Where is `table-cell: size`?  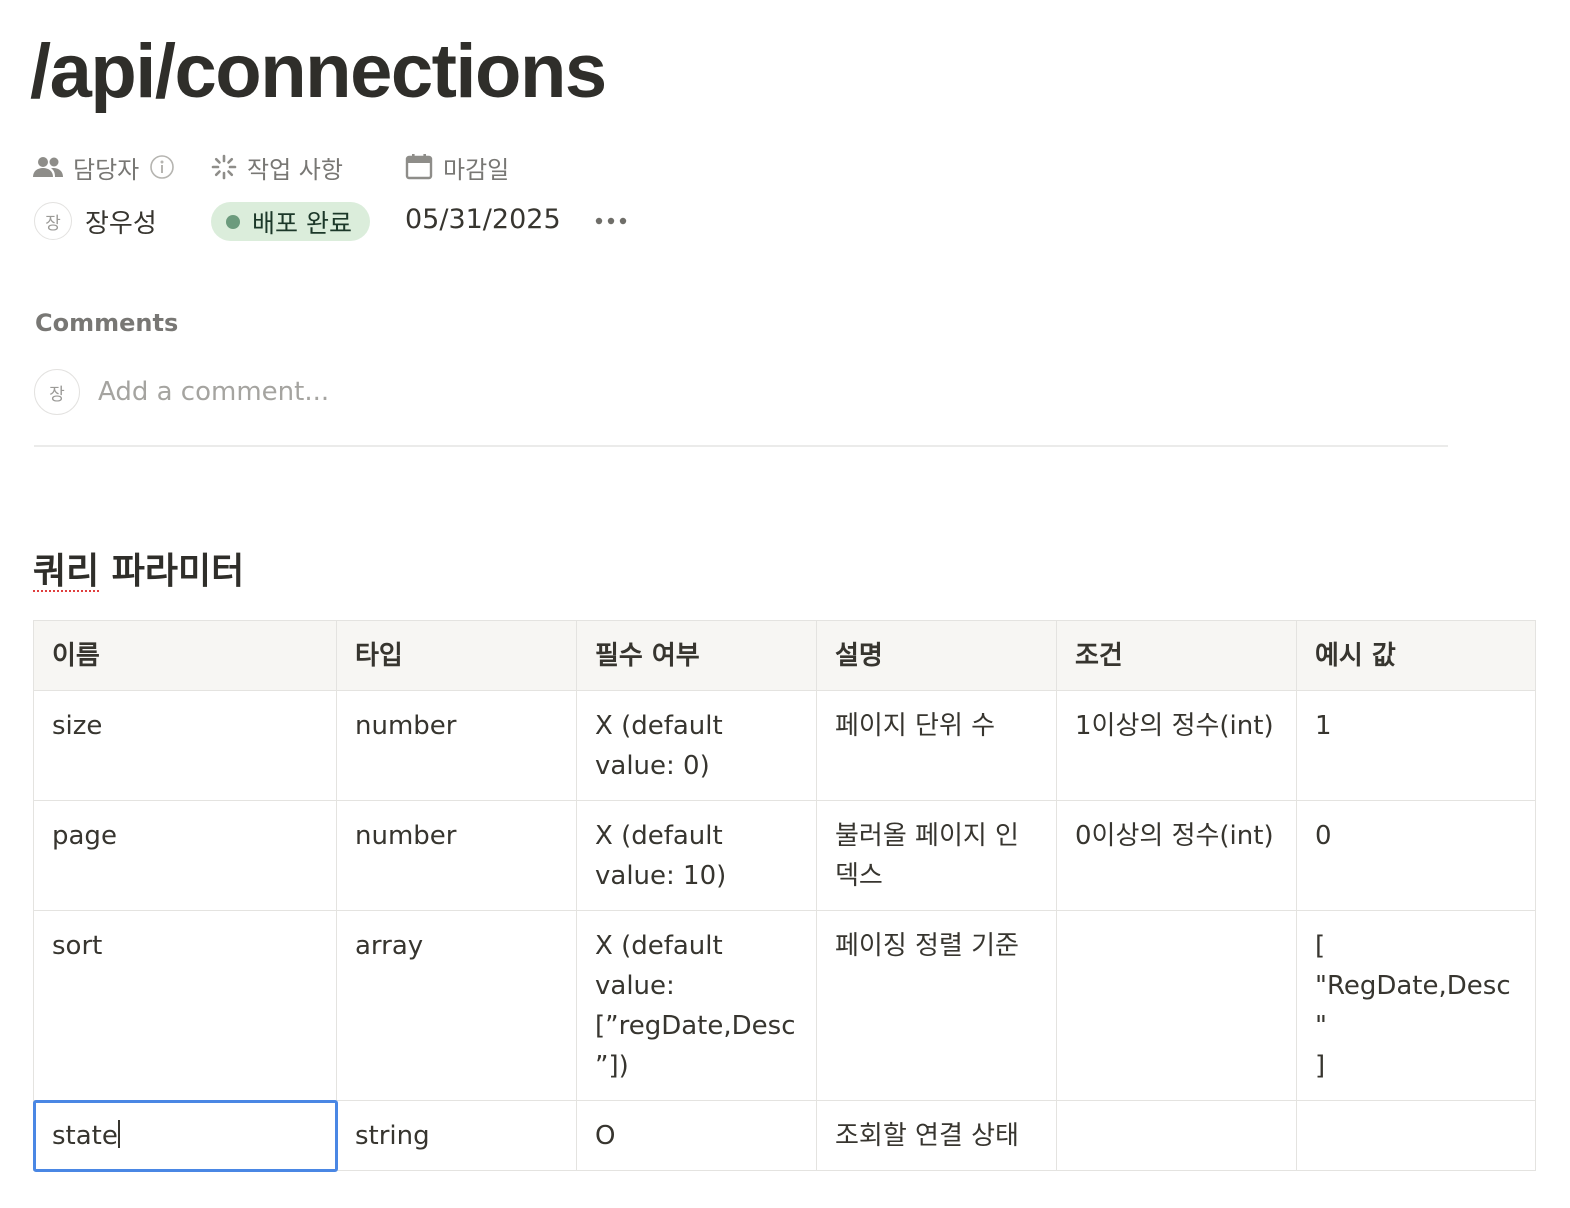
table-cell: size is located at coordinates (185, 745).